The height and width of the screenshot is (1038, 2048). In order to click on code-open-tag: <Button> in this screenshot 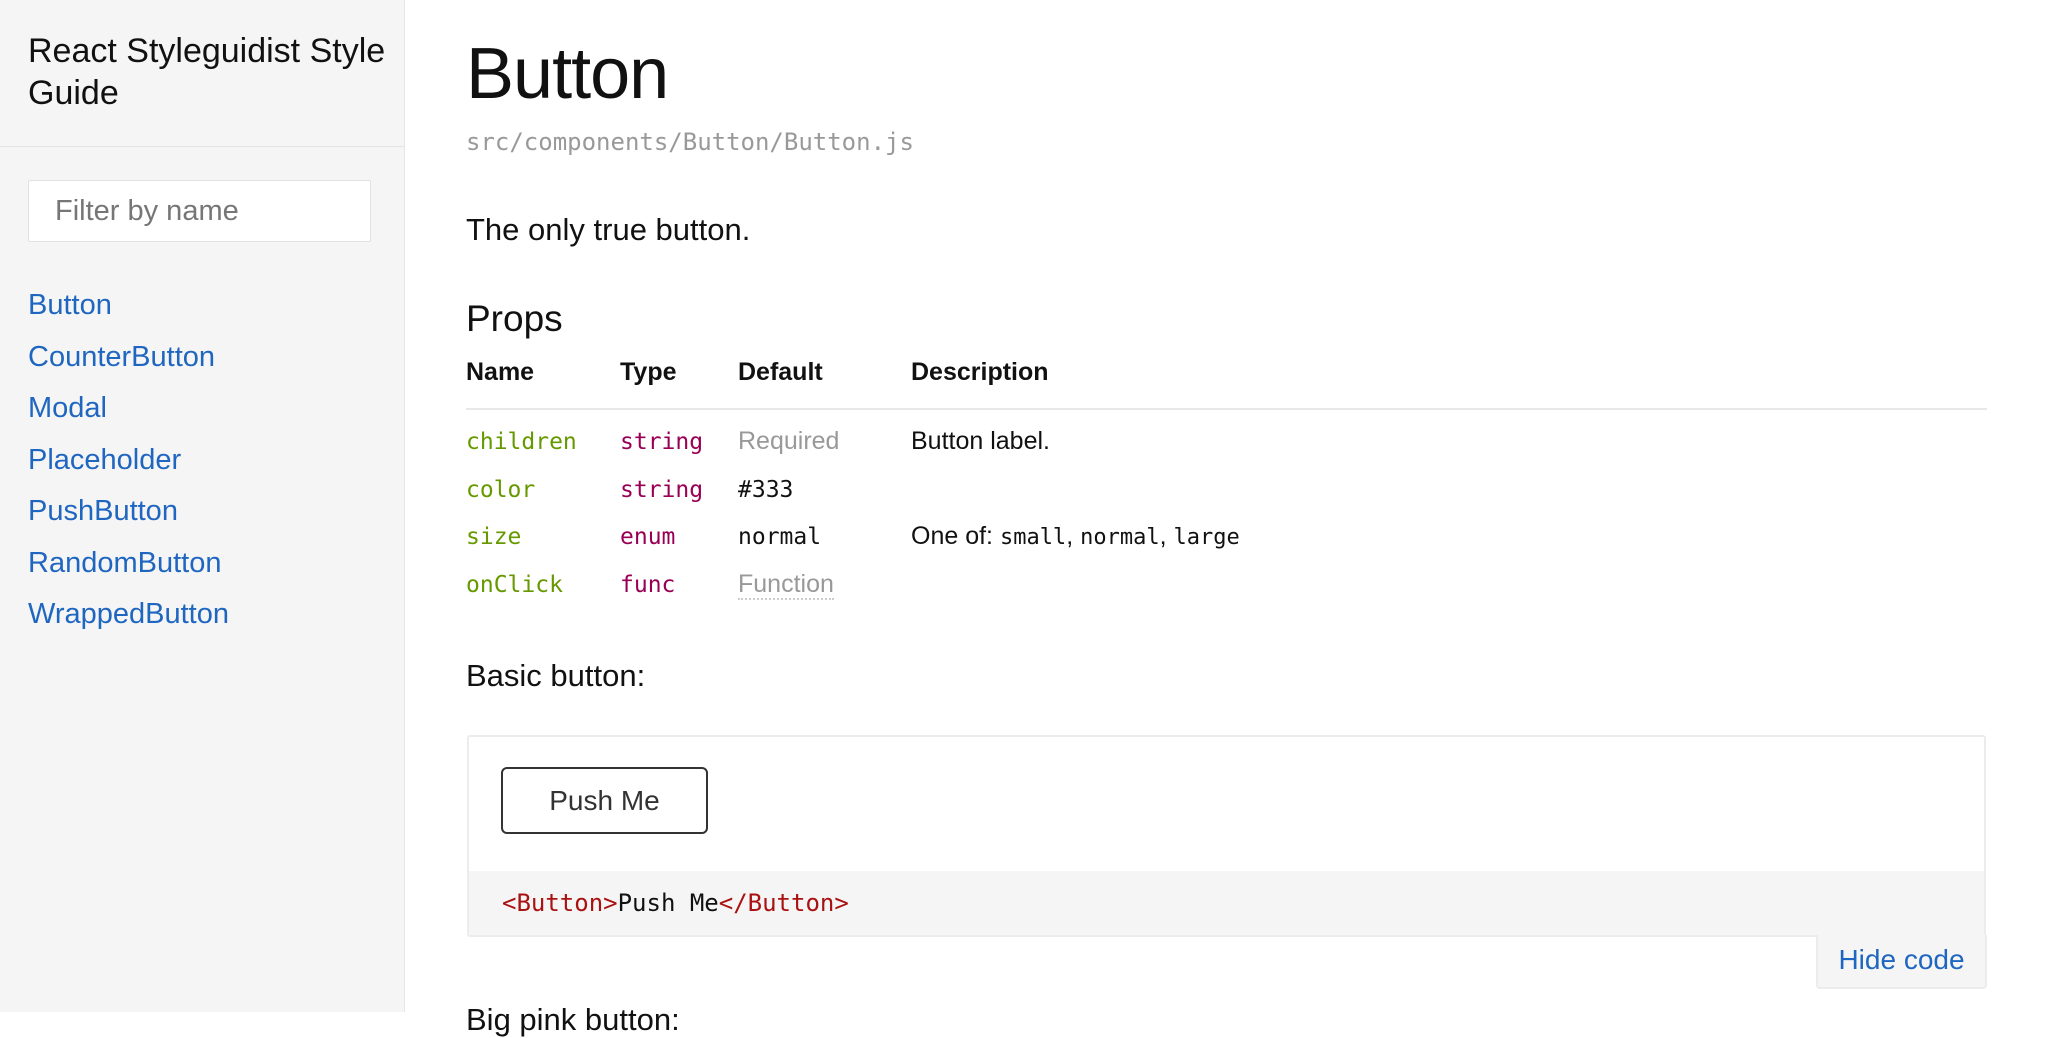, I will do `click(560, 903)`.